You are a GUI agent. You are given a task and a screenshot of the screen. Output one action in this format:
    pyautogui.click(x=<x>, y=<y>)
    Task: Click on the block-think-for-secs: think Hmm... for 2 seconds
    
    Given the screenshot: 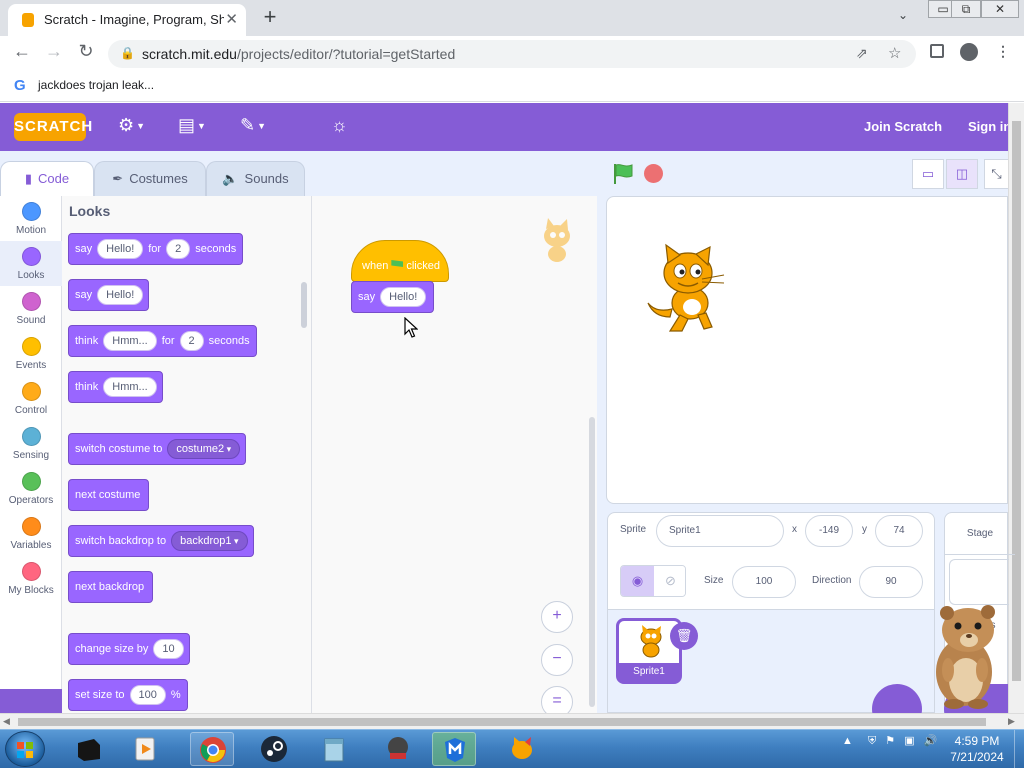 What is the action you would take?
    pyautogui.click(x=162, y=341)
    